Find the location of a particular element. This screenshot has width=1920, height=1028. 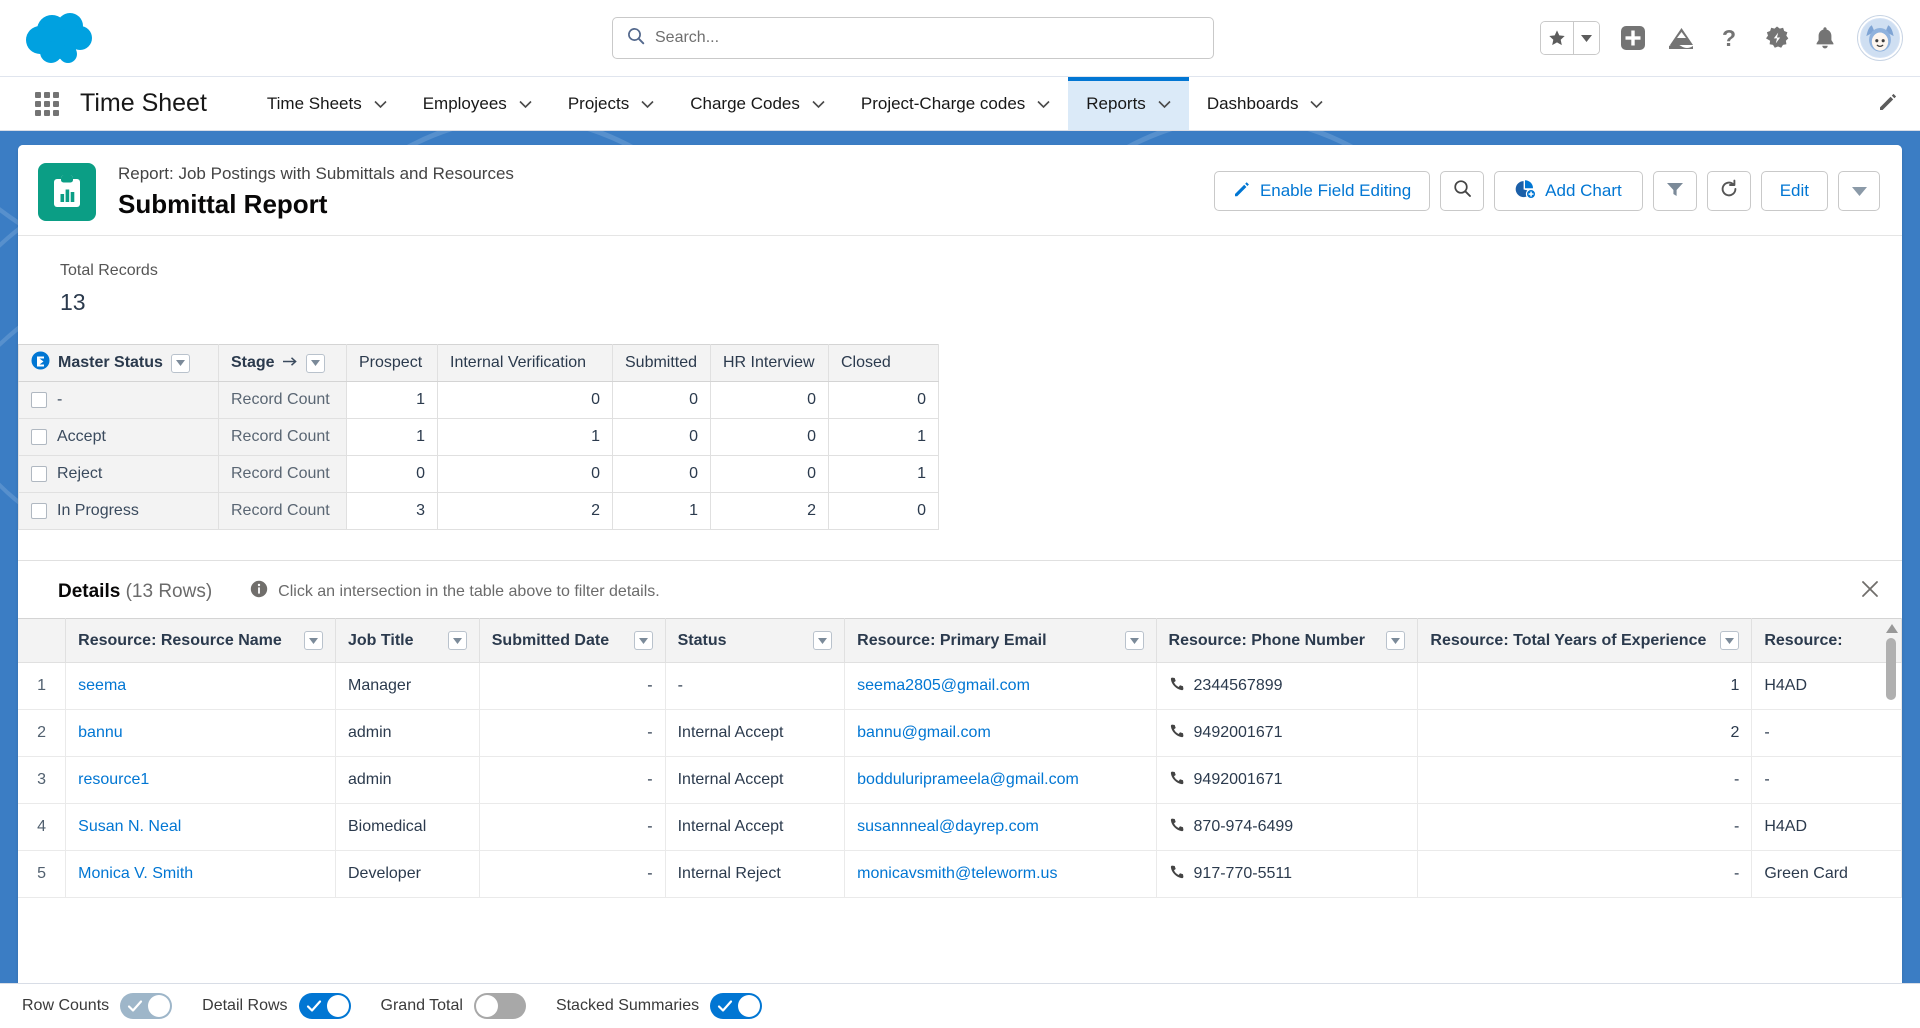

email-link: seema2805@gmail.com is located at coordinates (943, 685).